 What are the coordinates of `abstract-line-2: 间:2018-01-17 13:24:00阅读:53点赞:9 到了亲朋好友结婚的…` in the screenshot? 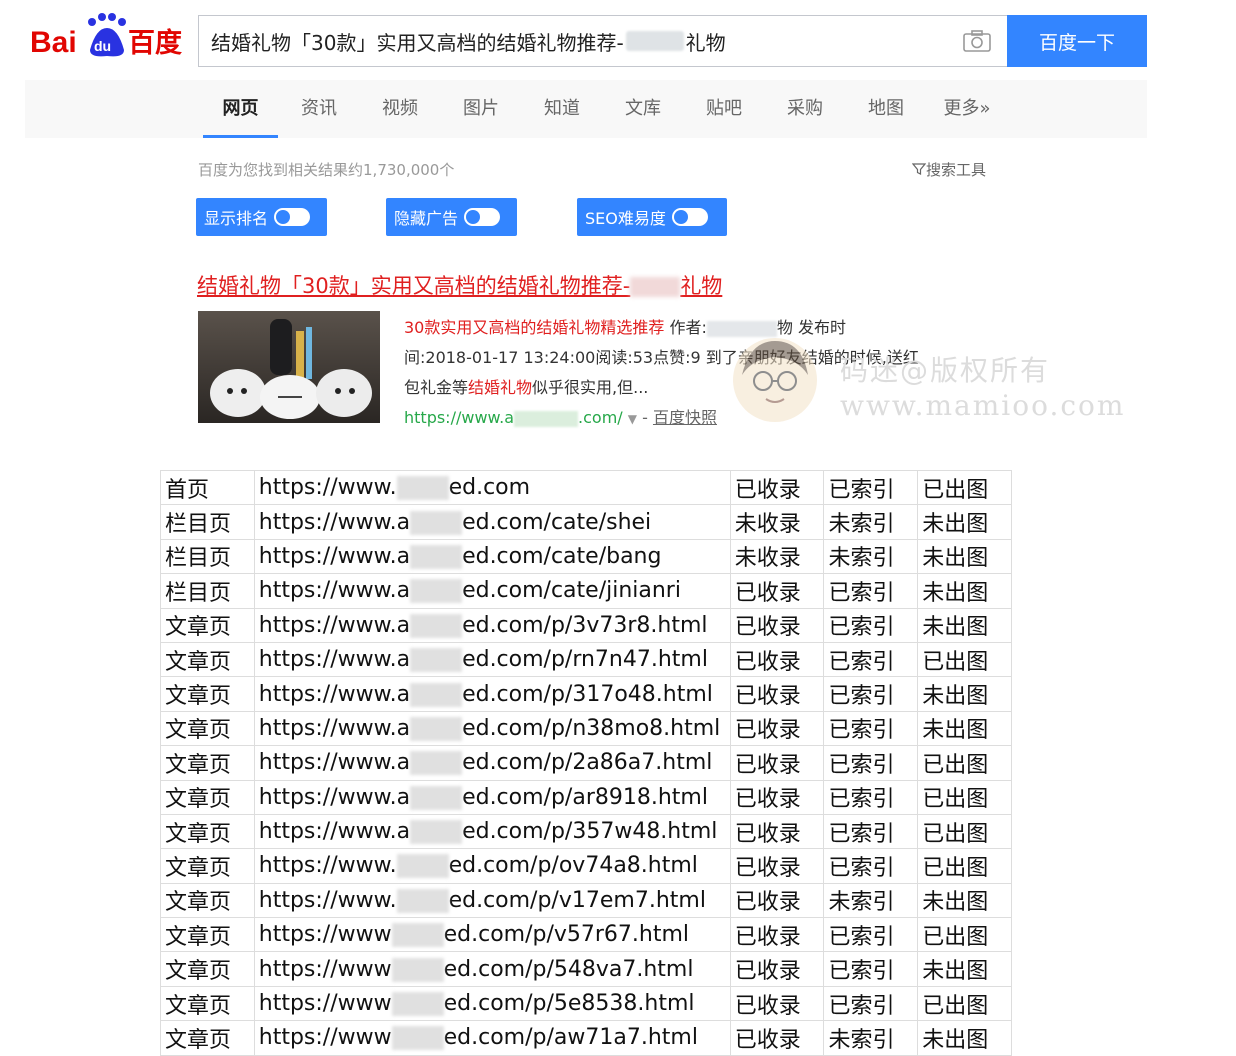 It's located at (661, 357).